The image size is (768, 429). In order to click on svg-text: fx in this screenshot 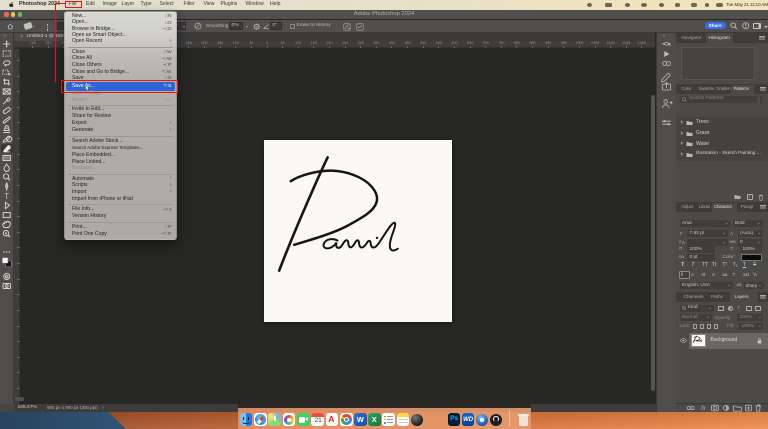, I will do `click(704, 409)`.